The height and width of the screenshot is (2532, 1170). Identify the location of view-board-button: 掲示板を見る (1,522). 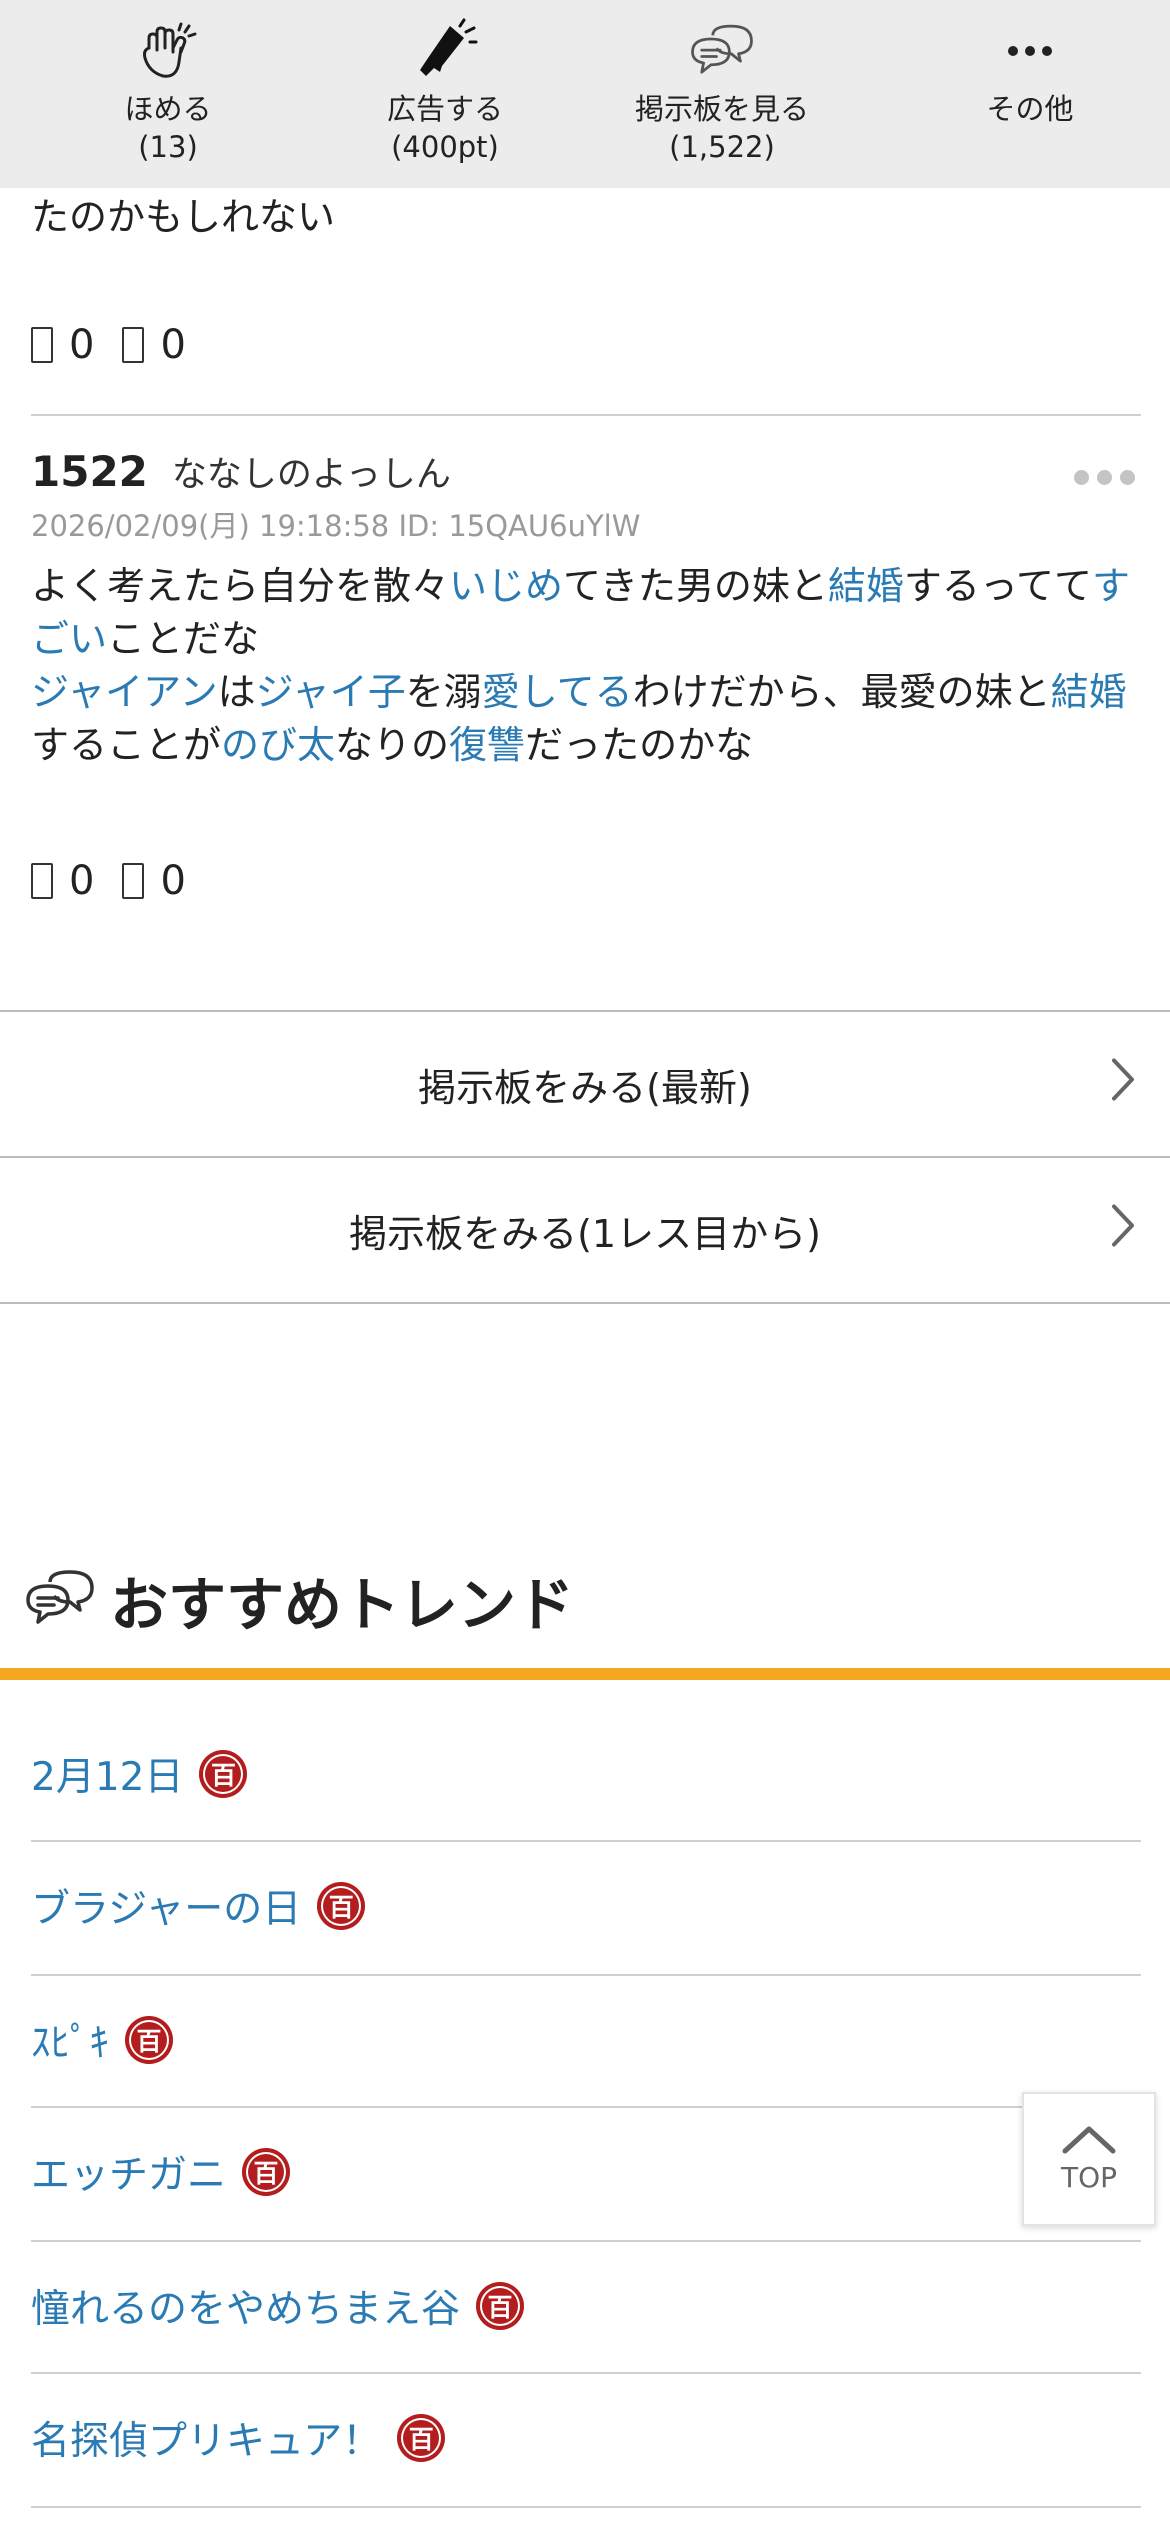
(722, 94).